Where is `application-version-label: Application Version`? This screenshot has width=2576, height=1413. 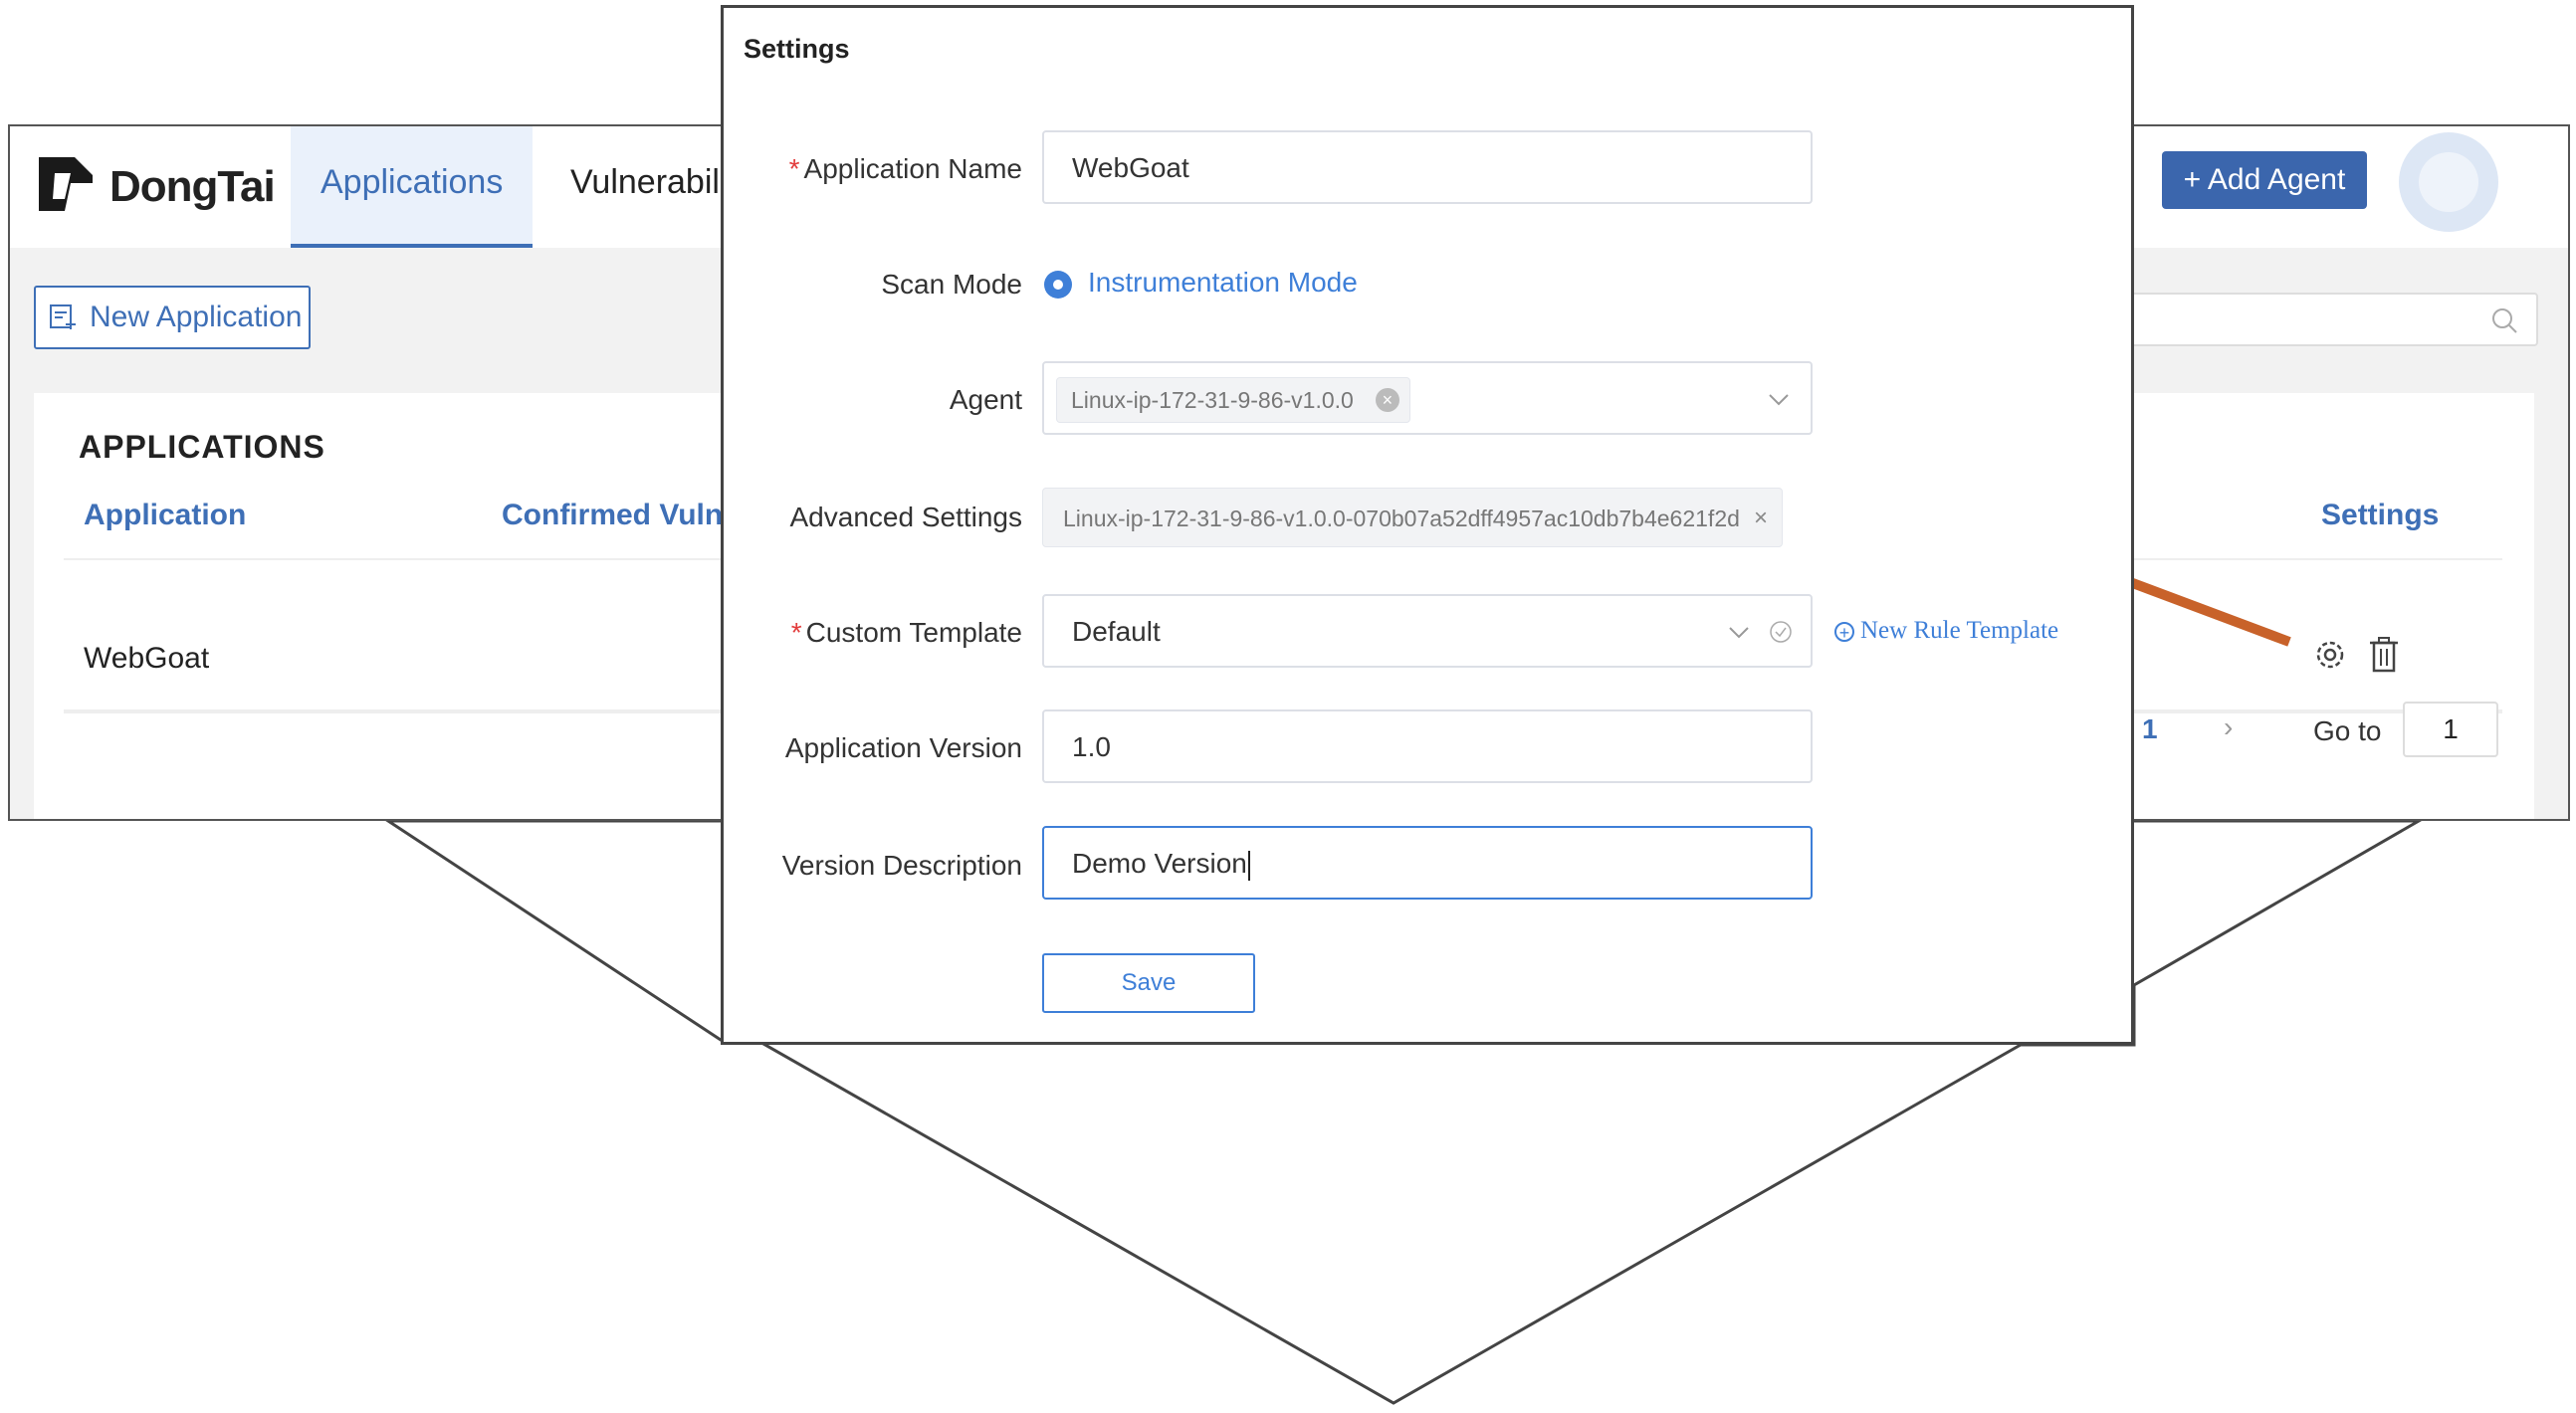 application-version-label: Application Version is located at coordinates (903, 747).